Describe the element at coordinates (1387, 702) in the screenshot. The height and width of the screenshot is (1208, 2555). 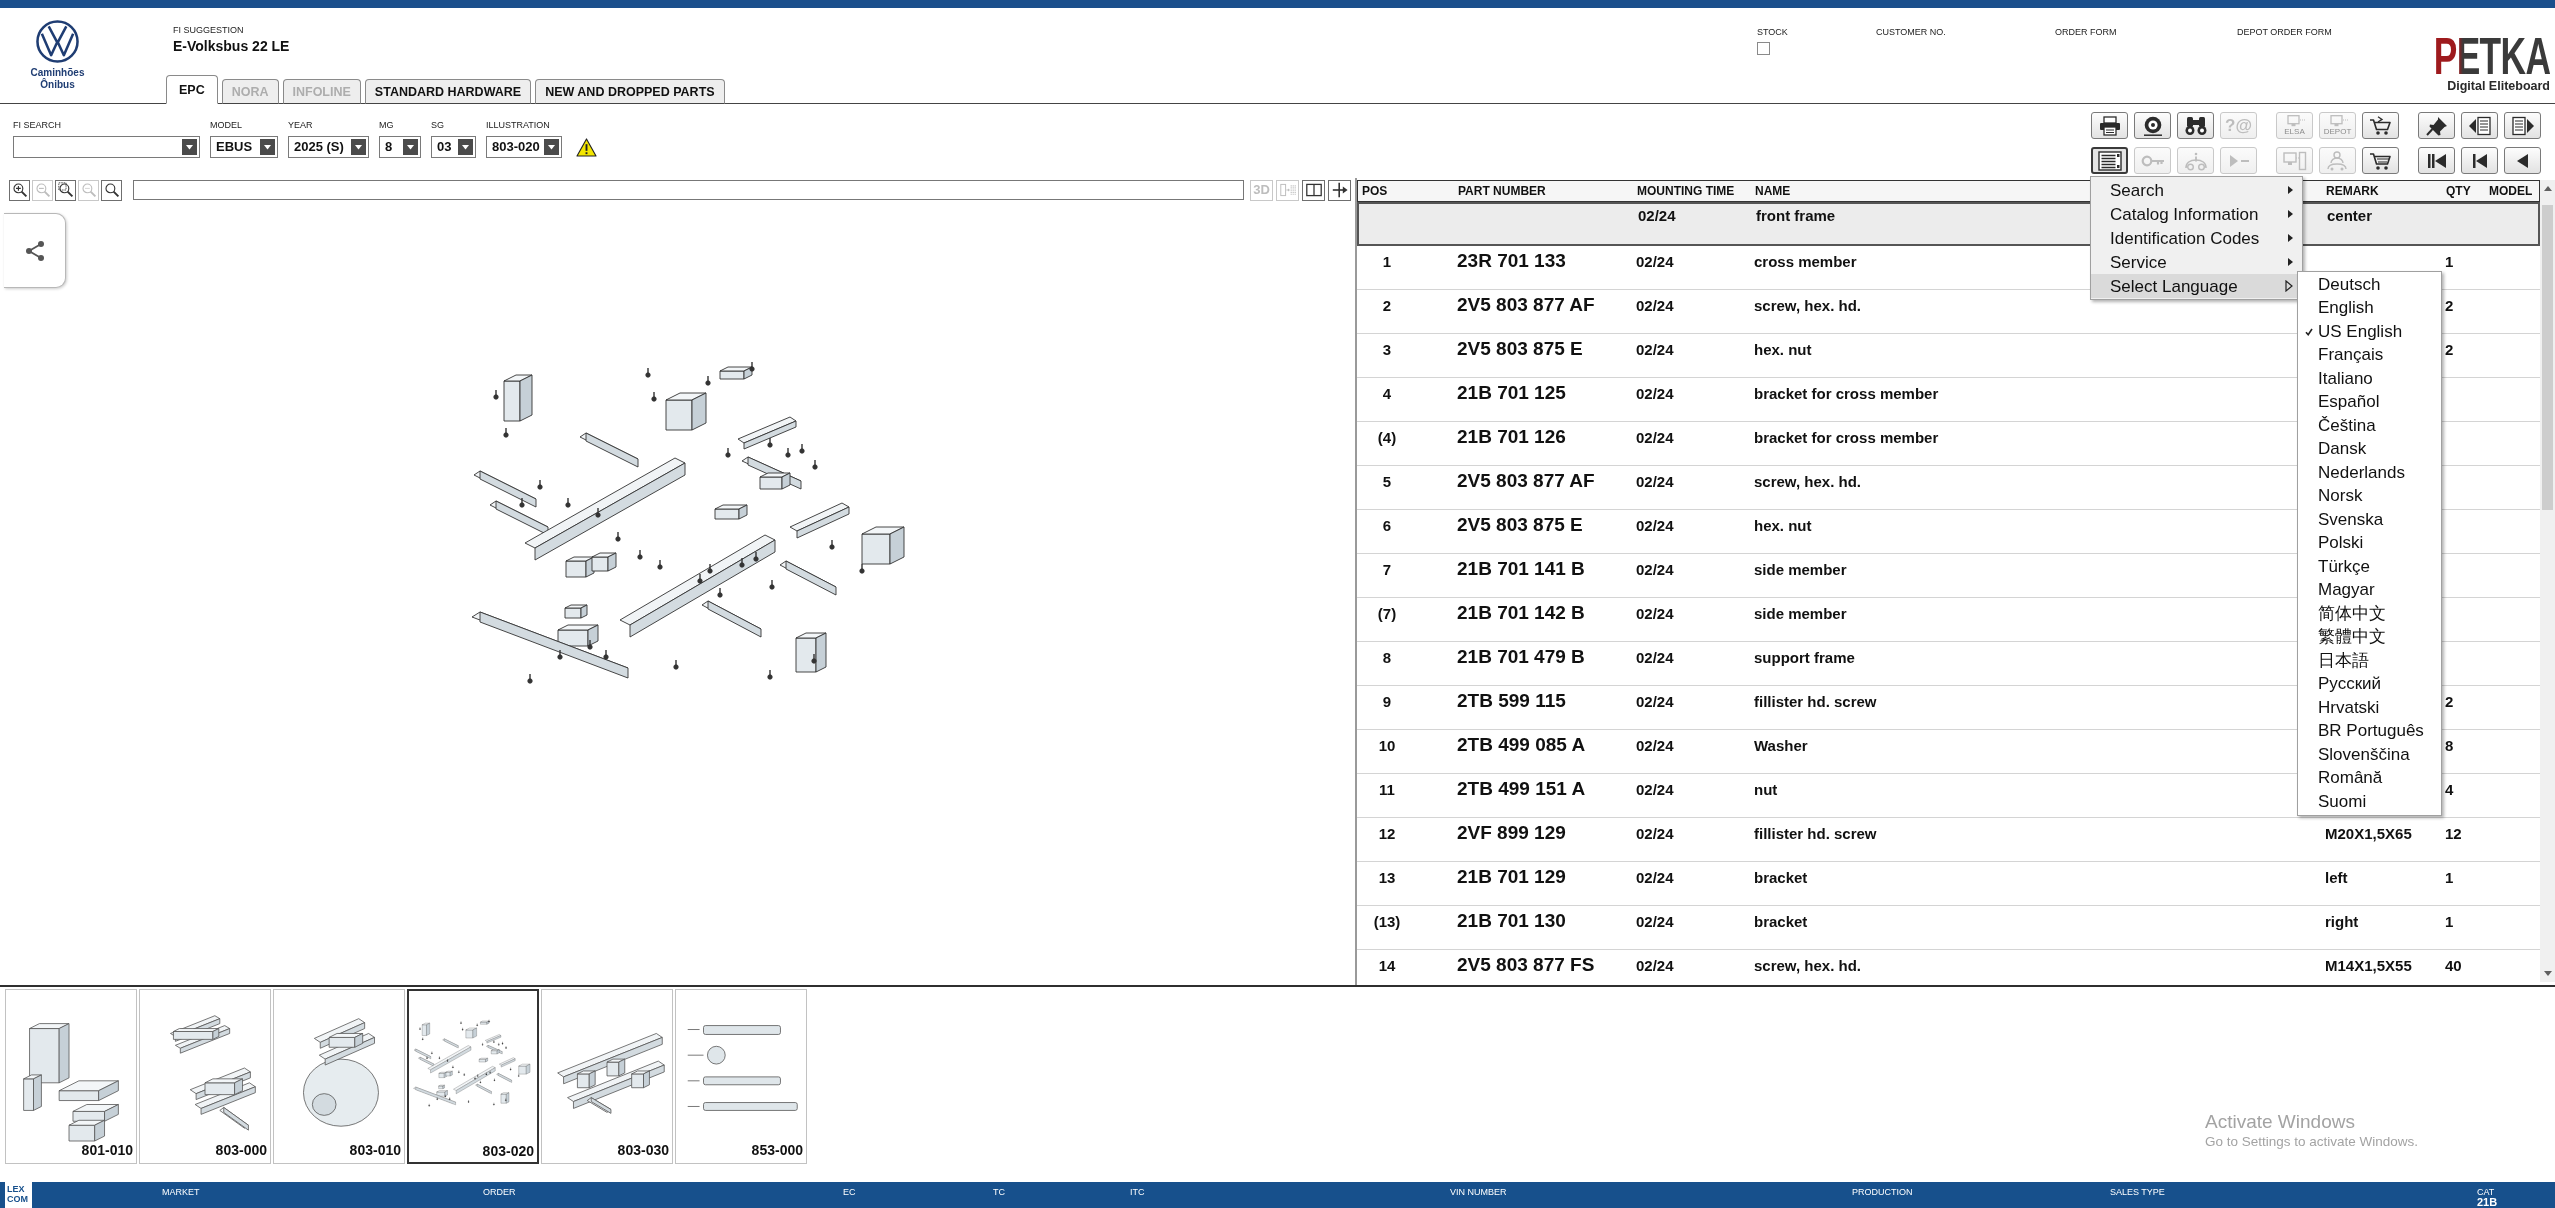
I see `table-cell: 9` at that location.